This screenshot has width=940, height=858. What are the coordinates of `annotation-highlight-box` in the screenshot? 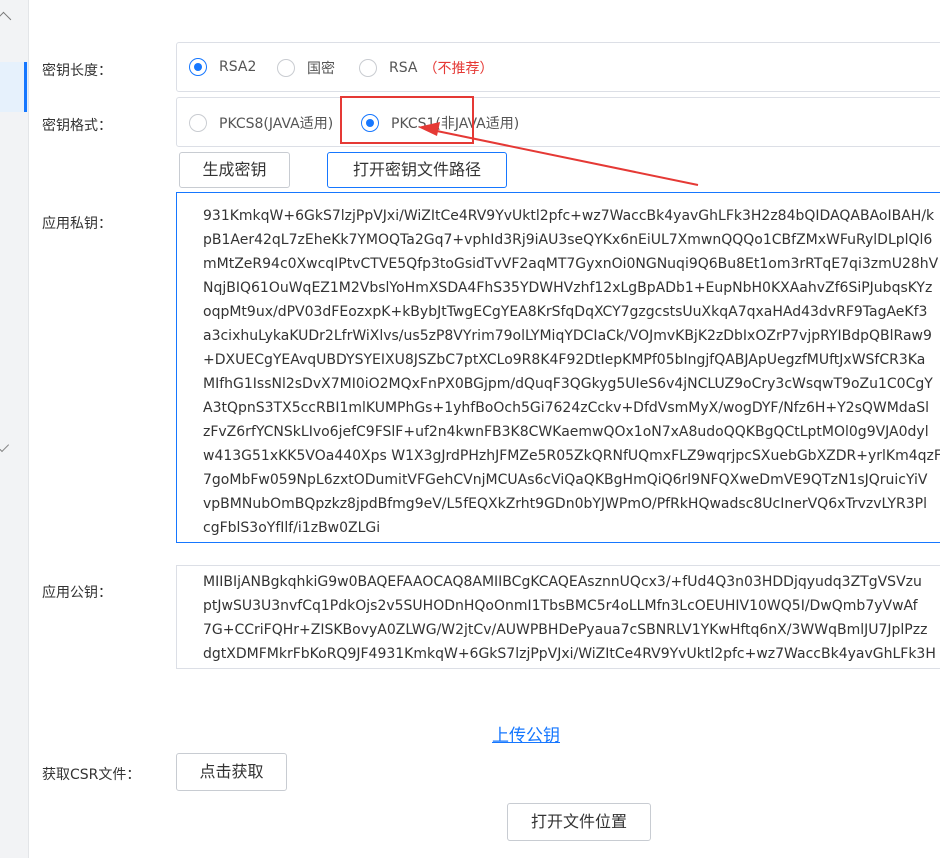 It's located at (407, 120).